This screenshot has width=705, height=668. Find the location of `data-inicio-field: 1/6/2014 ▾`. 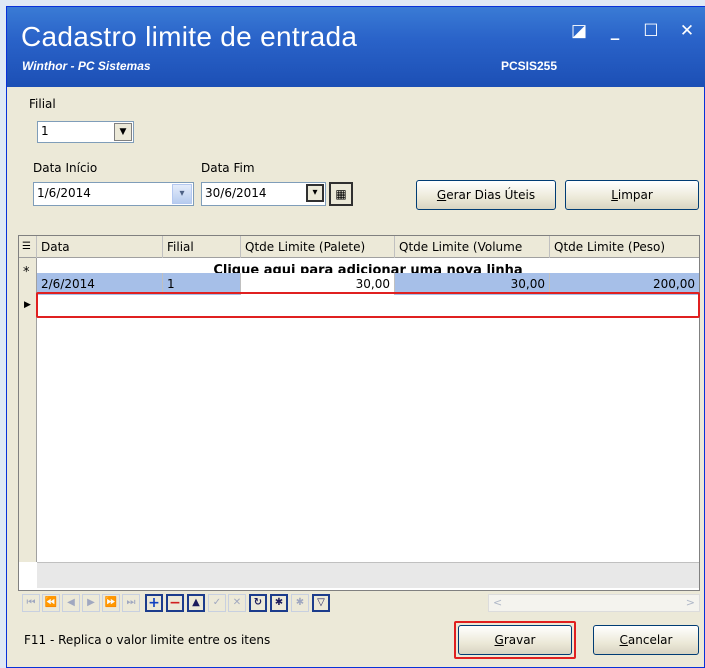

data-inicio-field: 1/6/2014 ▾ is located at coordinates (113, 194).